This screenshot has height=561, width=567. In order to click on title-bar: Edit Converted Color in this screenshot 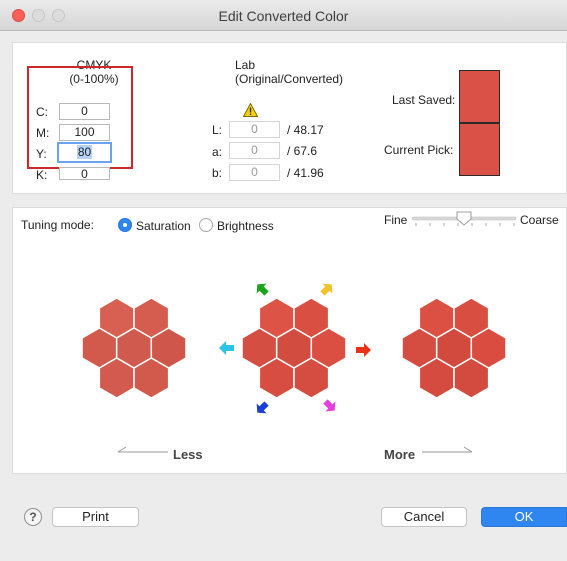, I will do `click(283, 15)`.